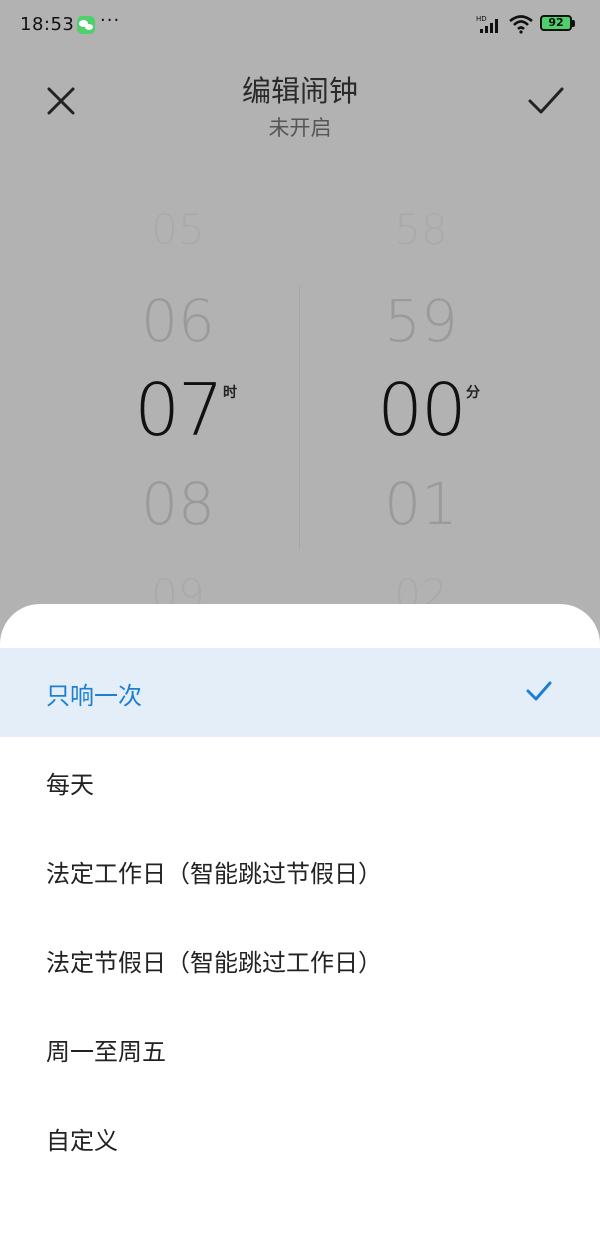  What do you see at coordinates (299, 91) in the screenshot?
I see `page-title: 编辑闹钟` at bounding box center [299, 91].